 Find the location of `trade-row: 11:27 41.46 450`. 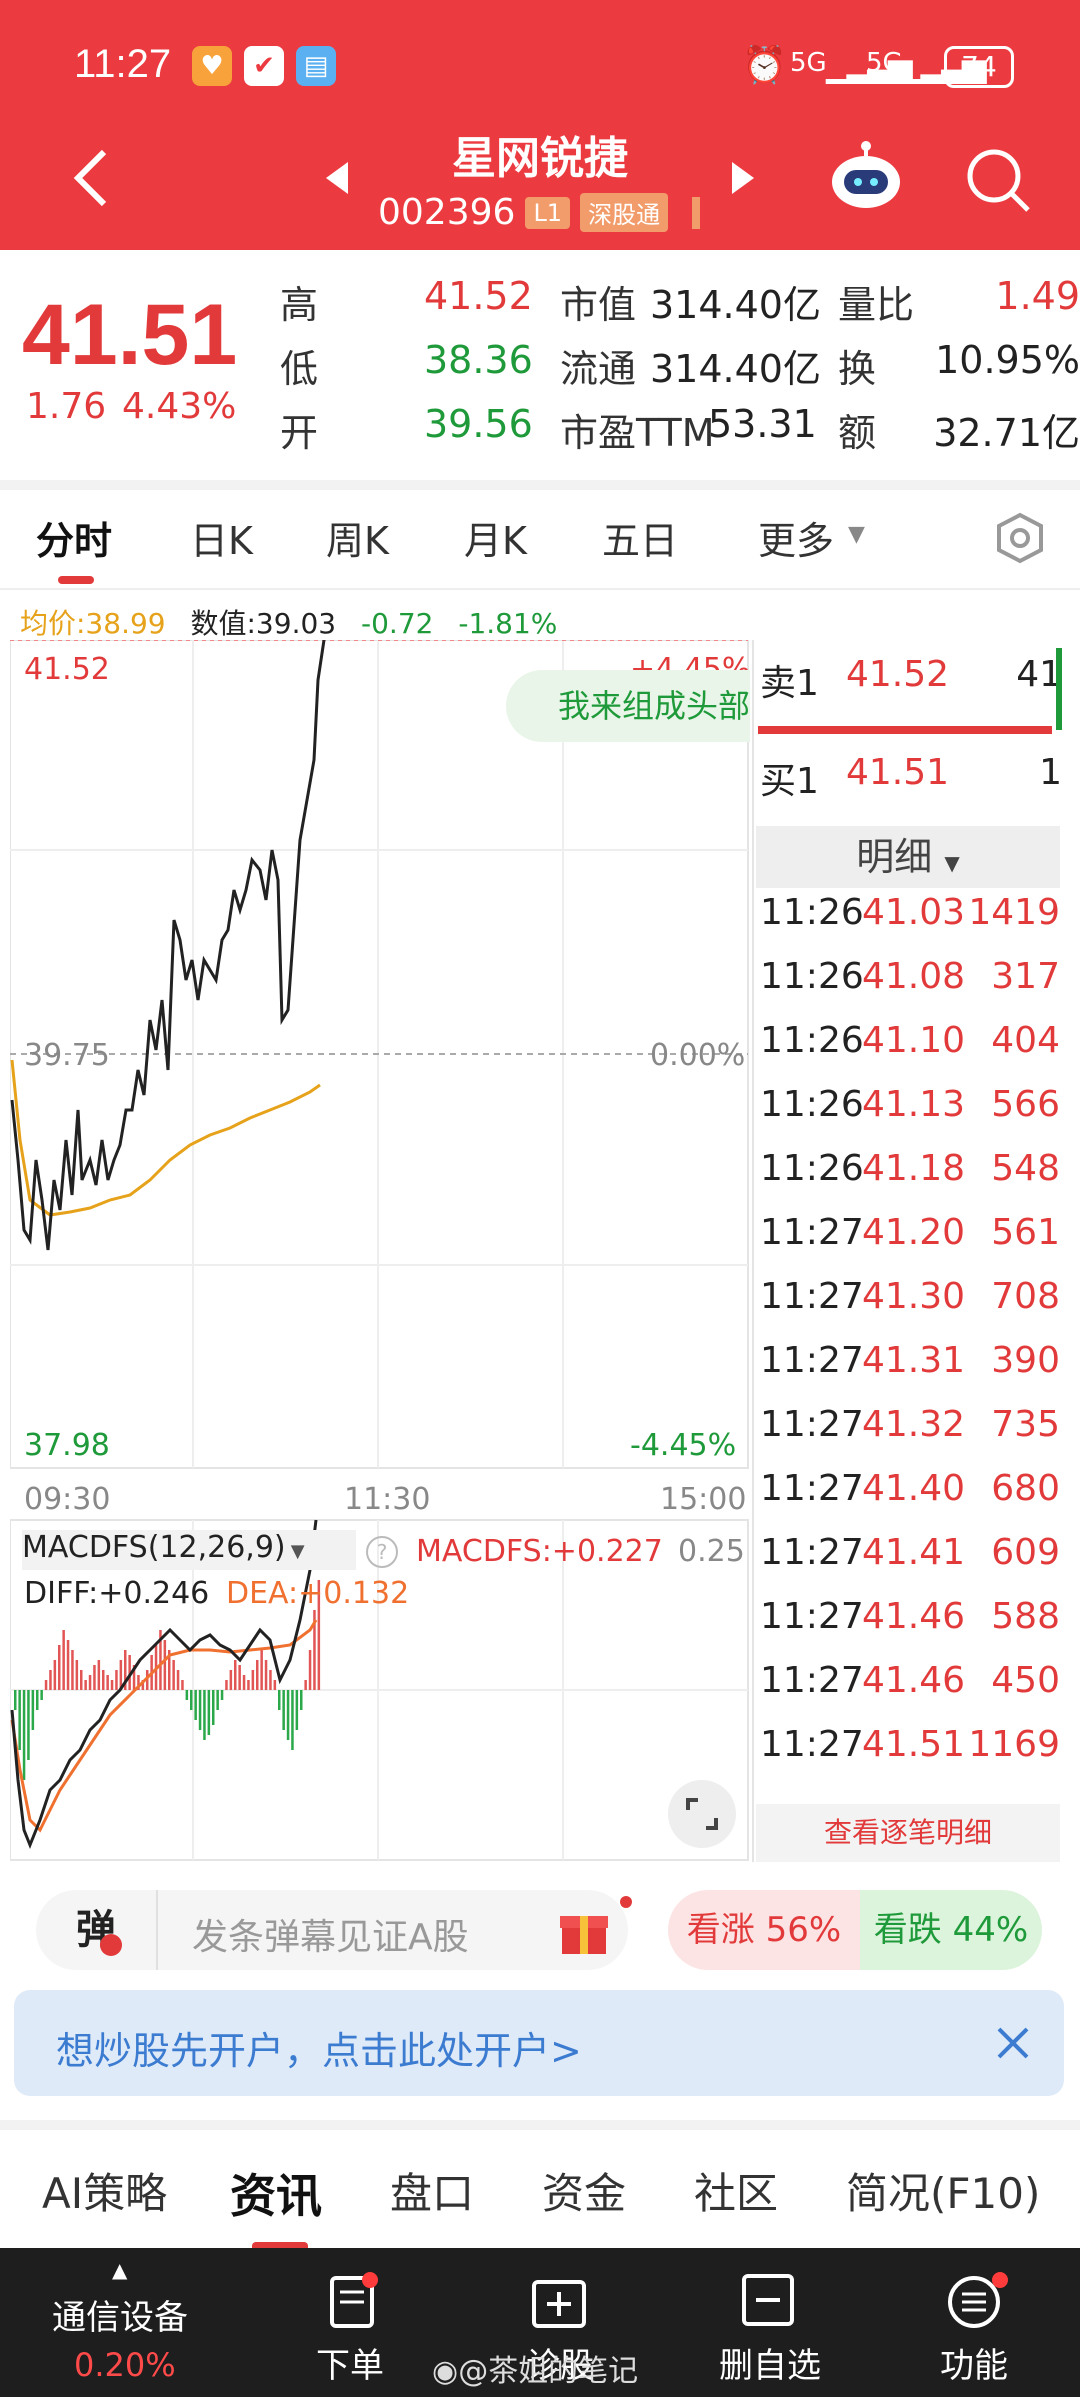

trade-row: 11:27 41.46 450 is located at coordinates (910, 1692).